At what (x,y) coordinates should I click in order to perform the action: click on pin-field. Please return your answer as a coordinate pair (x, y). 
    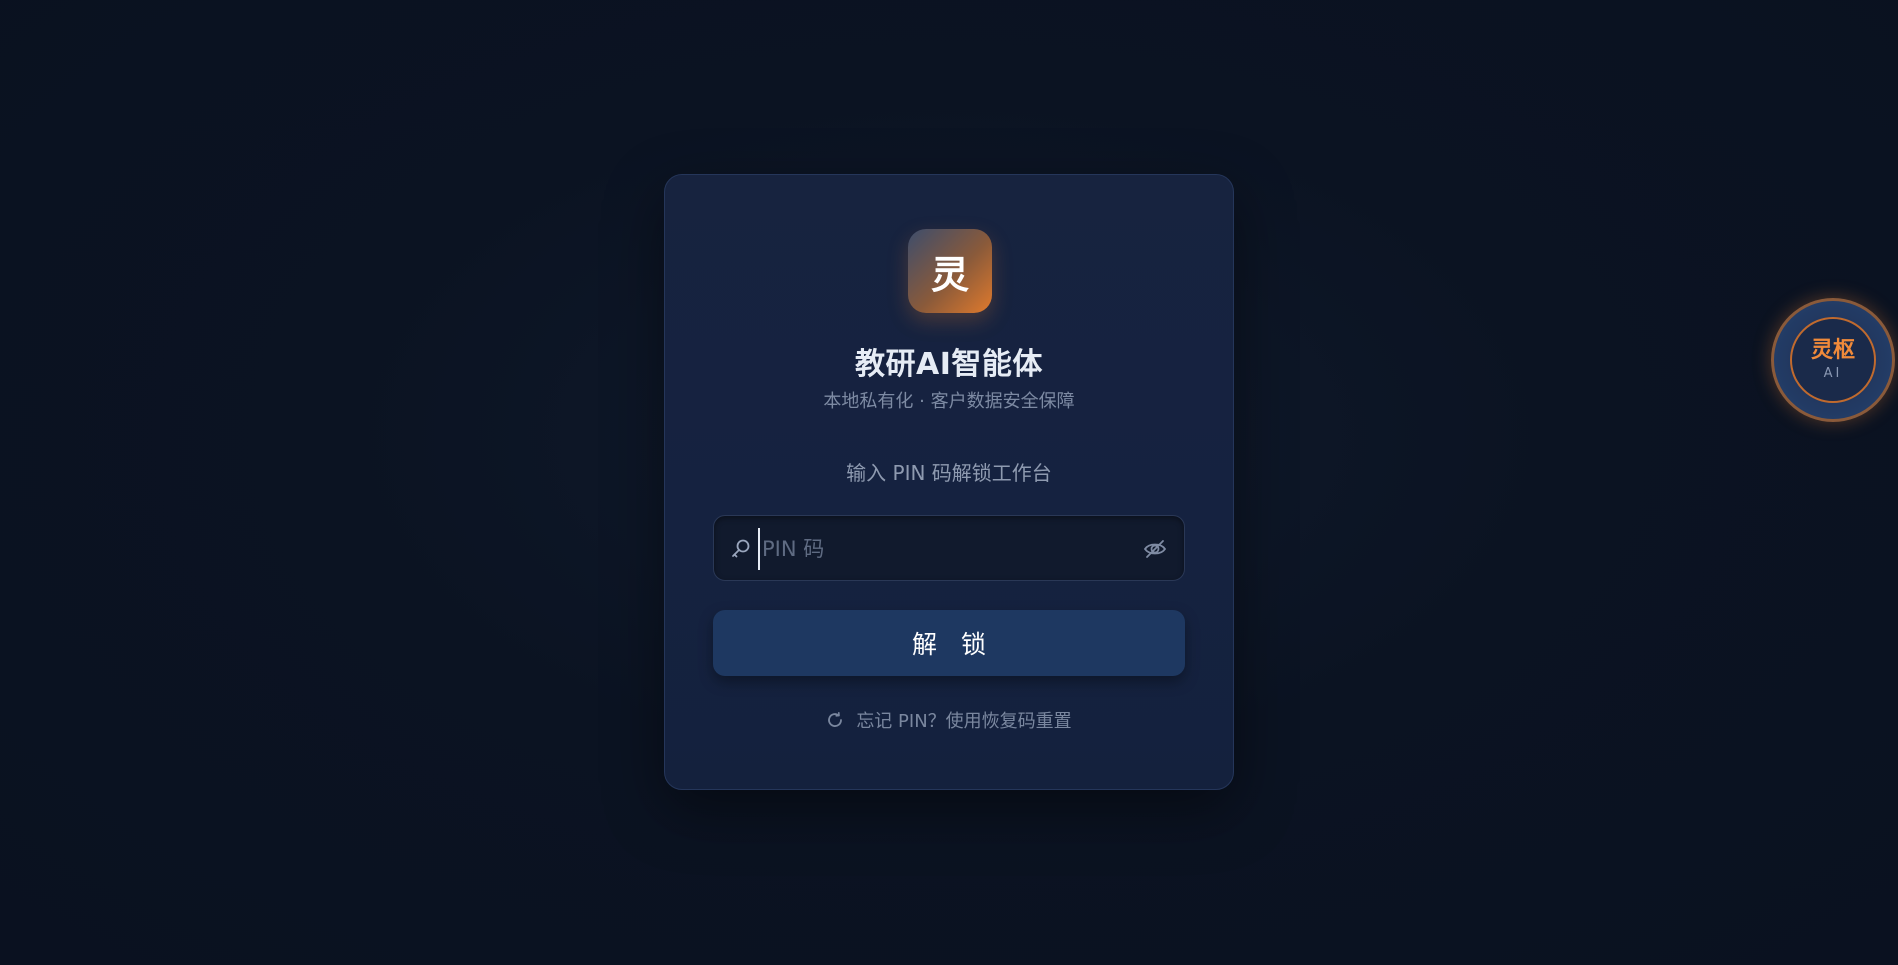
    Looking at the image, I should click on (949, 548).